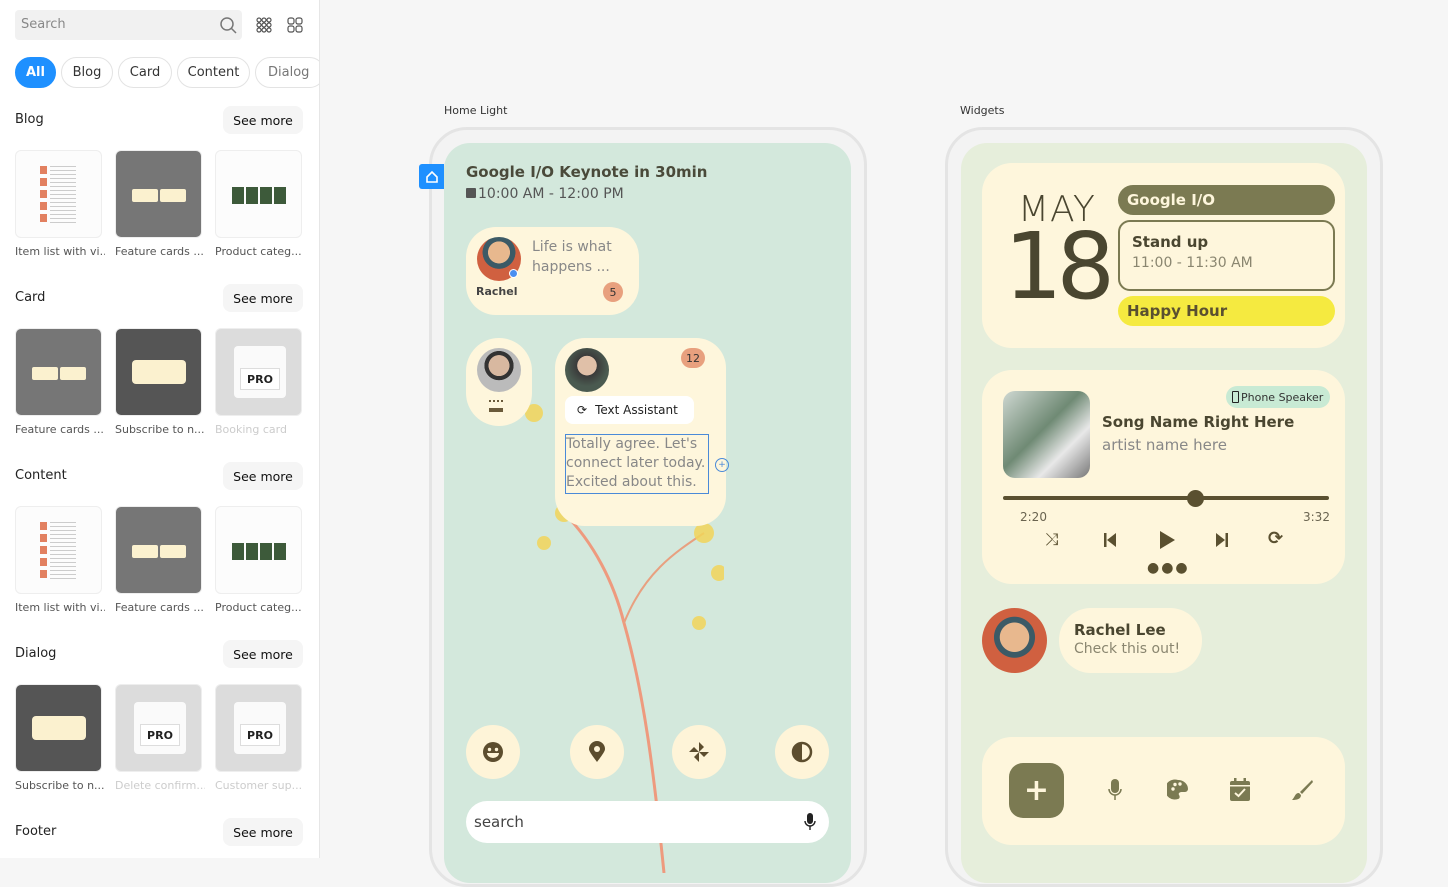  Describe the element at coordinates (722, 465) in the screenshot. I see `add-icon: +` at that location.